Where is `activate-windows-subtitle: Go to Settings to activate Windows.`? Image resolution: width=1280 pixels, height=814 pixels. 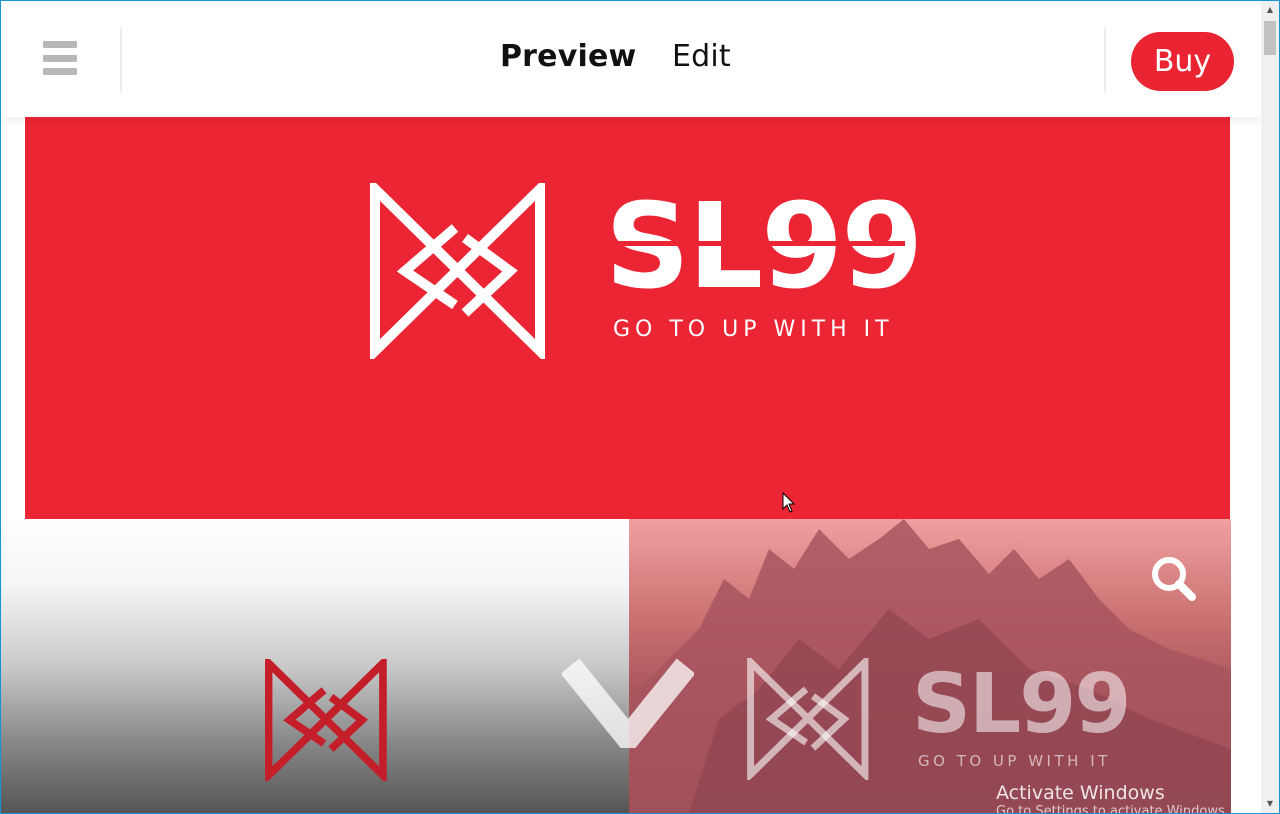 activate-windows-subtitle: Go to Settings to activate Windows. is located at coordinates (1111, 809).